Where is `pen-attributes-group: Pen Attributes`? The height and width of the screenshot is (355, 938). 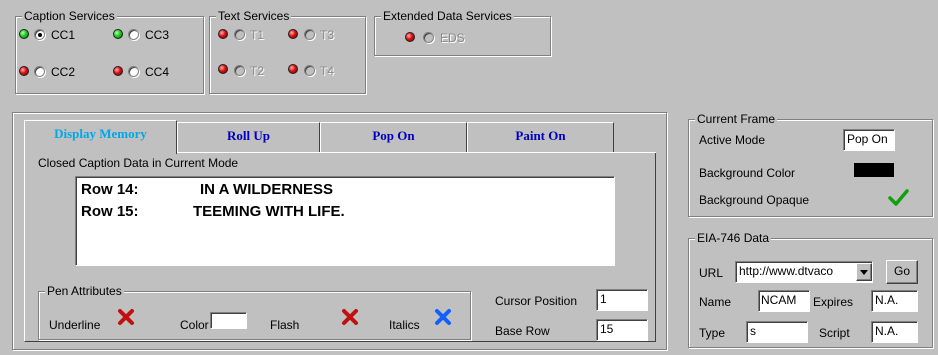
pen-attributes-group: Pen Attributes is located at coordinates (254, 312).